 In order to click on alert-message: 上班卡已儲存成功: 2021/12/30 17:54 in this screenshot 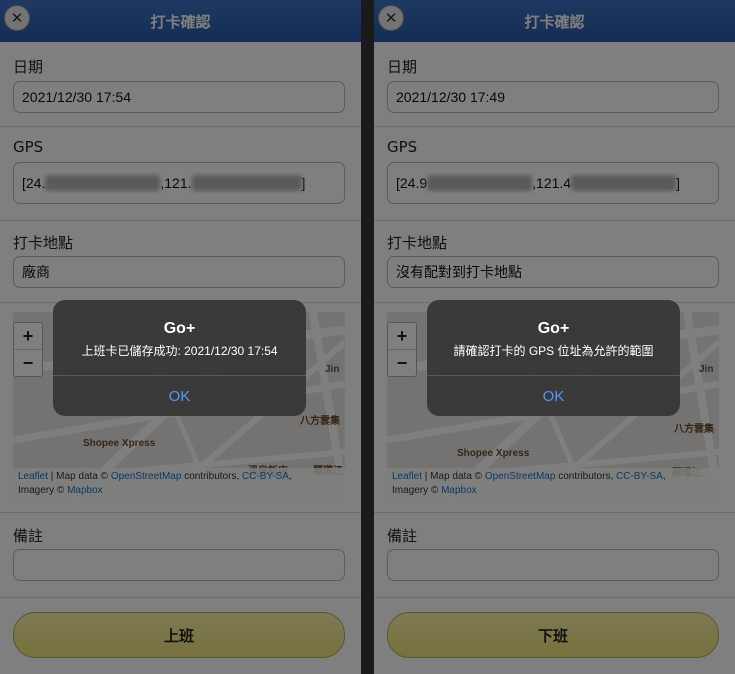, I will do `click(179, 351)`.